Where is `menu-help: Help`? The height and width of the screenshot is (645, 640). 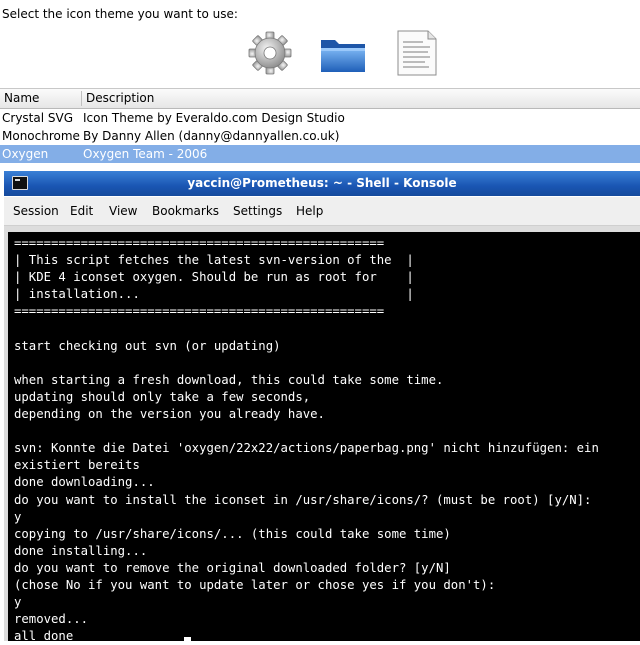 menu-help: Help is located at coordinates (309, 211).